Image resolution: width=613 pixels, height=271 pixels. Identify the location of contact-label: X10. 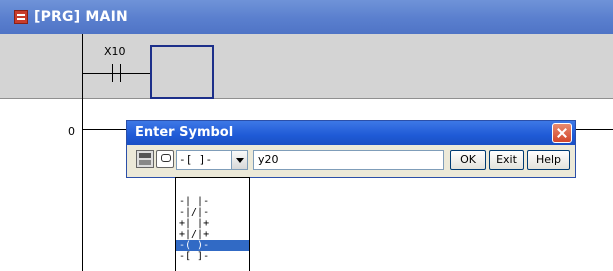
(115, 51).